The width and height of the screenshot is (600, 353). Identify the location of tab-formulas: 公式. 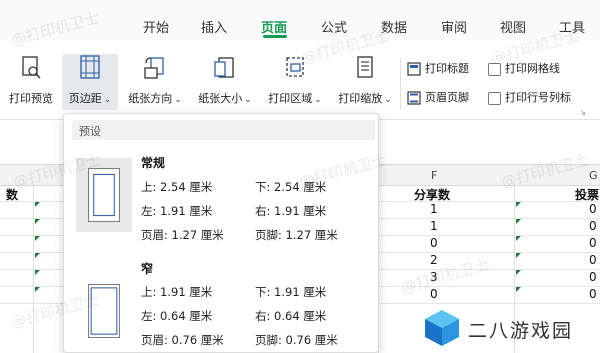
(334, 26).